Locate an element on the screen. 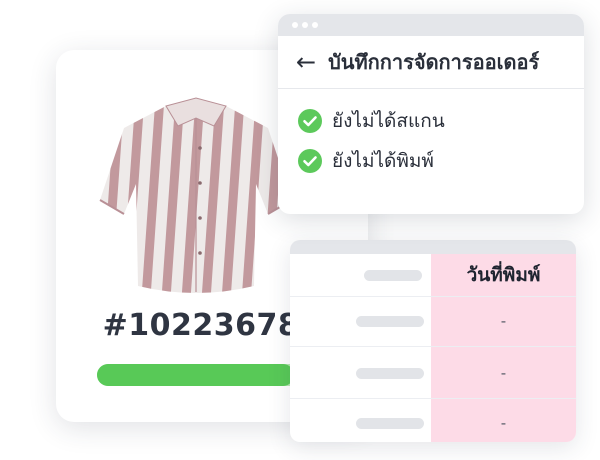 The height and width of the screenshot is (460, 600). dialog-title: บันทึกการจัดการออเดอร์ is located at coordinates (434, 62).